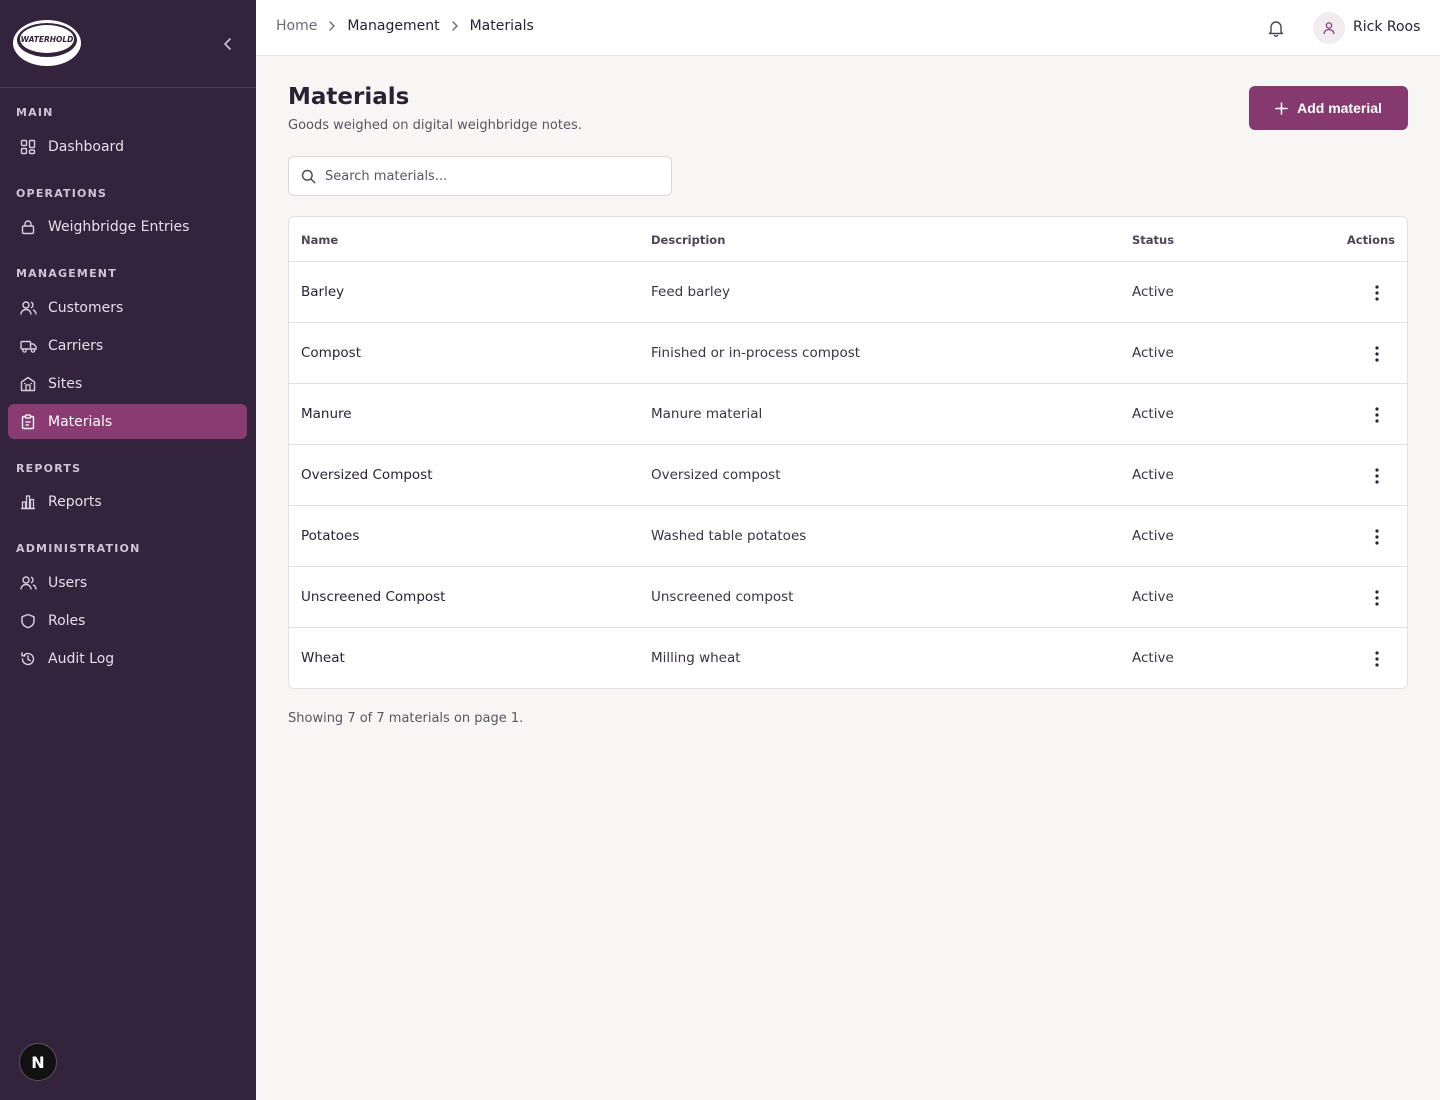 The image size is (1440, 1100). What do you see at coordinates (127, 383) in the screenshot?
I see `sidebar-item-sites: Sites` at bounding box center [127, 383].